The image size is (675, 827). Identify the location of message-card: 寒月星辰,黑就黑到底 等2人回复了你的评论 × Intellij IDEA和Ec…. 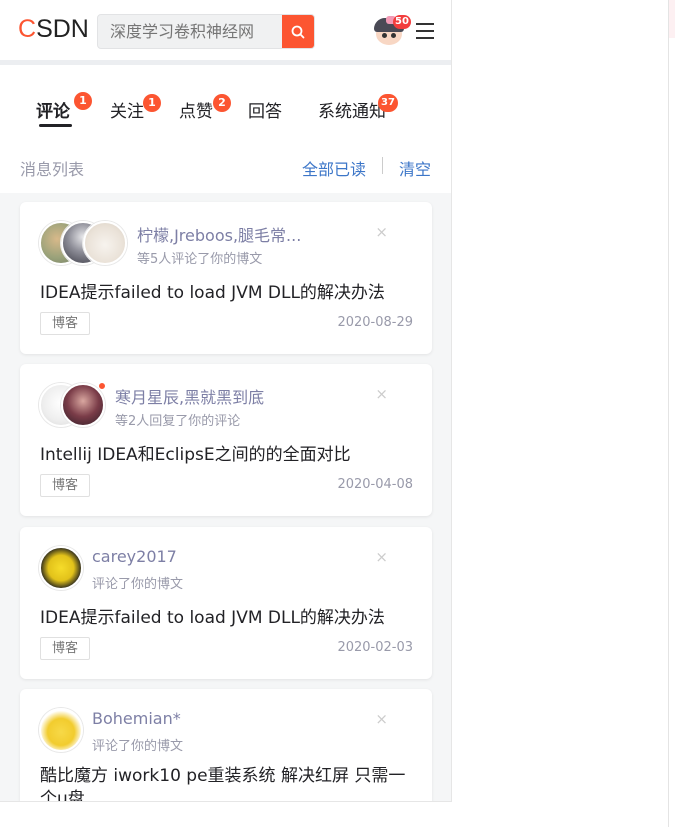
(226, 440).